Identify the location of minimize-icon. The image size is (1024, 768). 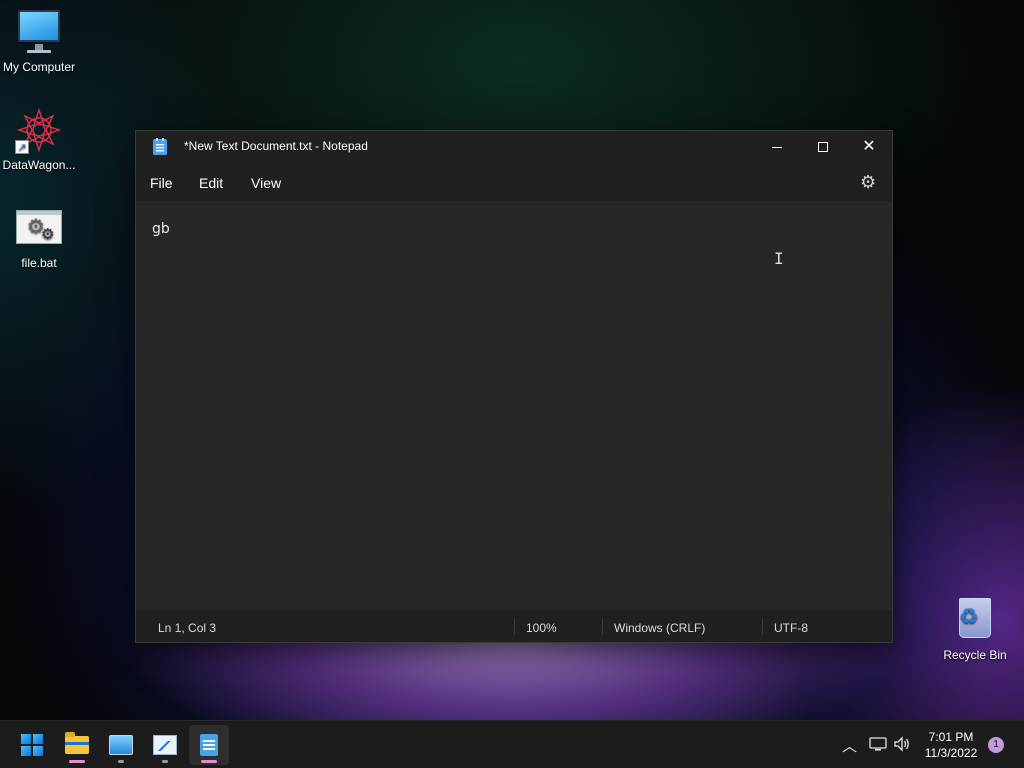
(777, 147).